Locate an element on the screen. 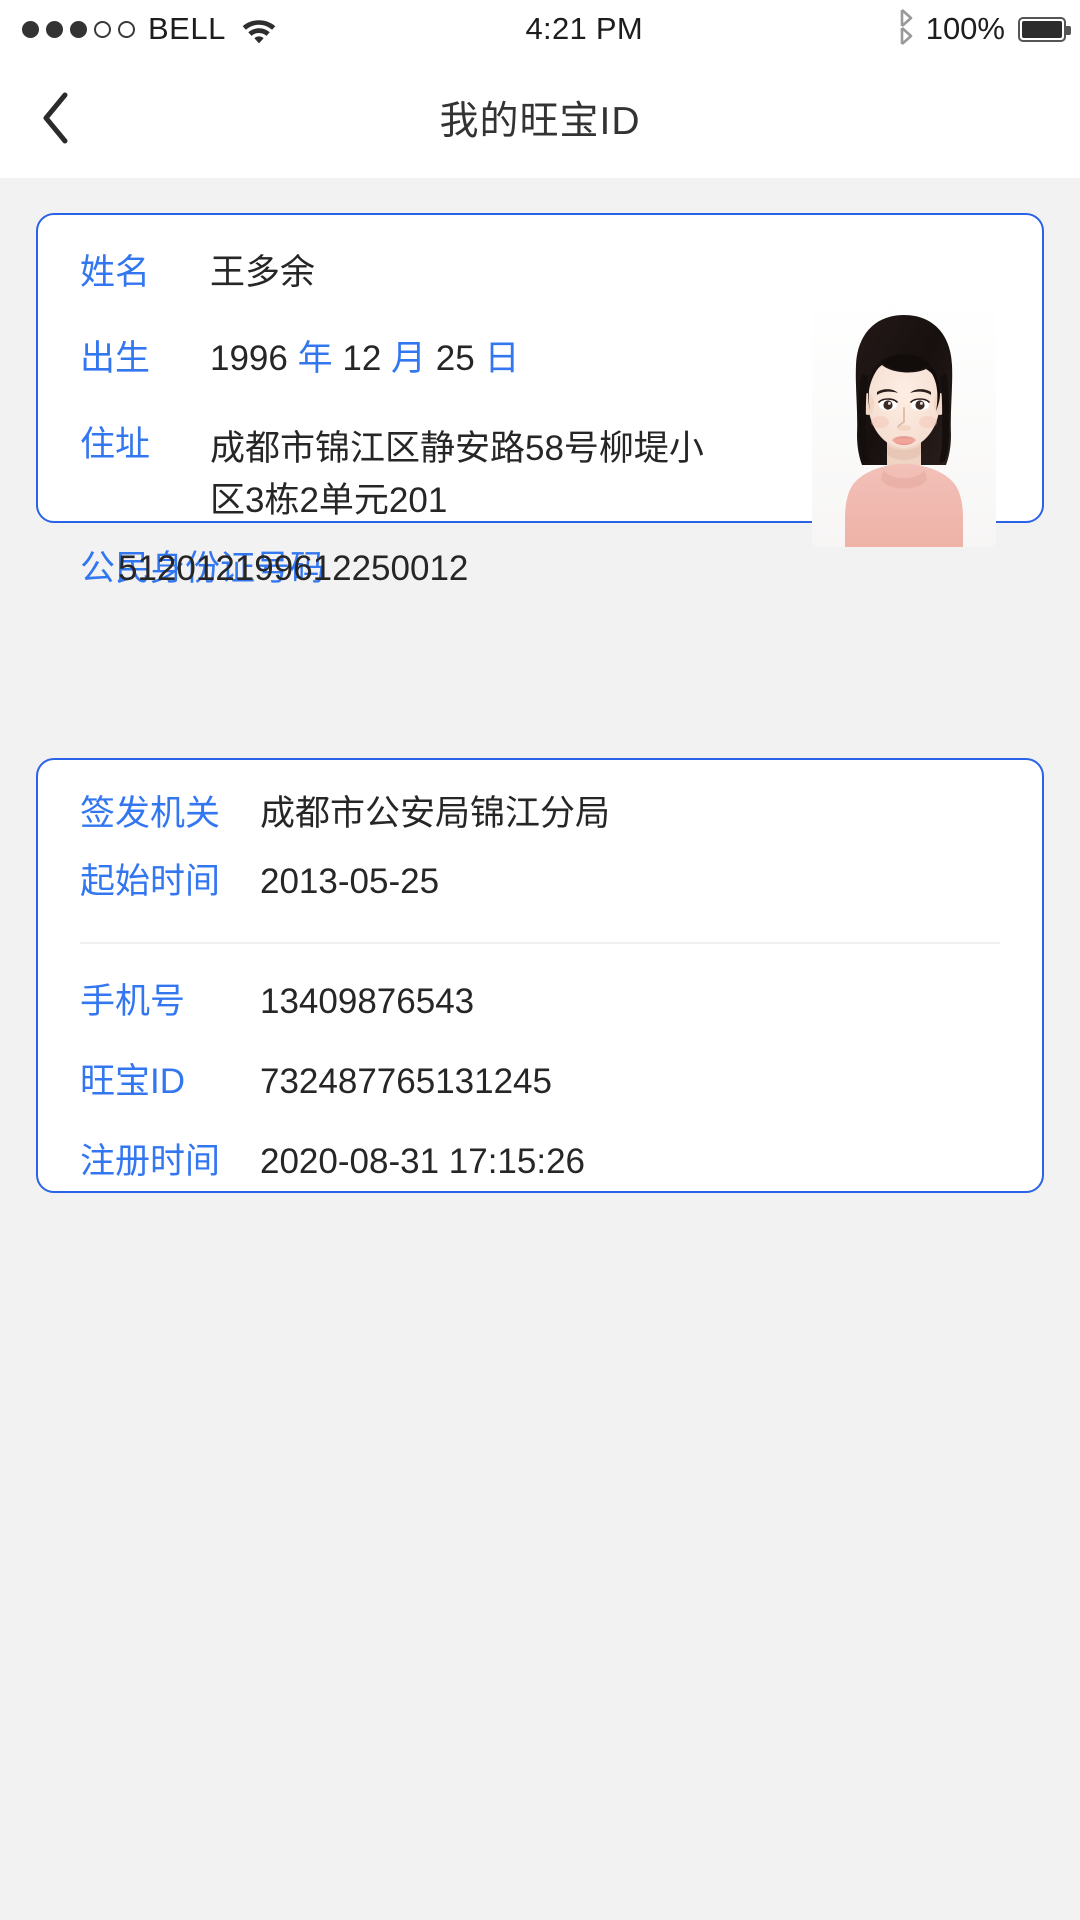  carrier-name: BELL is located at coordinates (187, 28).